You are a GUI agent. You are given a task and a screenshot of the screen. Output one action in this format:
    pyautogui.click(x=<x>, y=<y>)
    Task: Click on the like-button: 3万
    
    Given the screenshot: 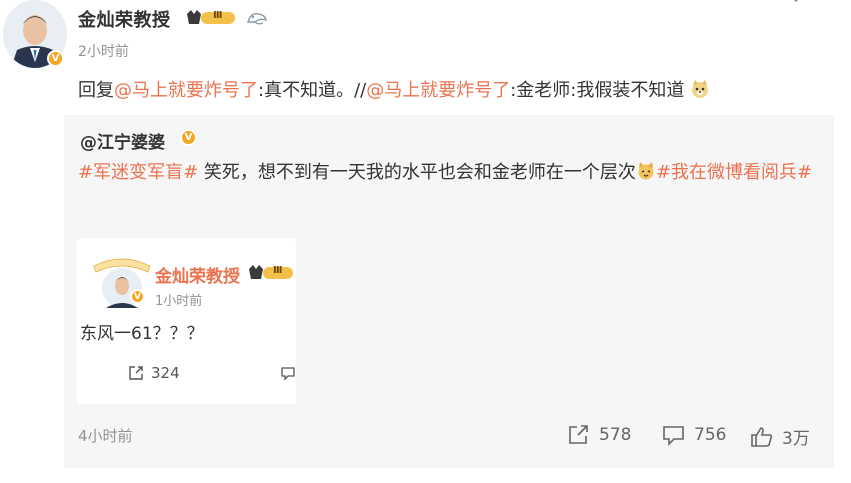 What is the action you would take?
    pyautogui.click(x=780, y=436)
    